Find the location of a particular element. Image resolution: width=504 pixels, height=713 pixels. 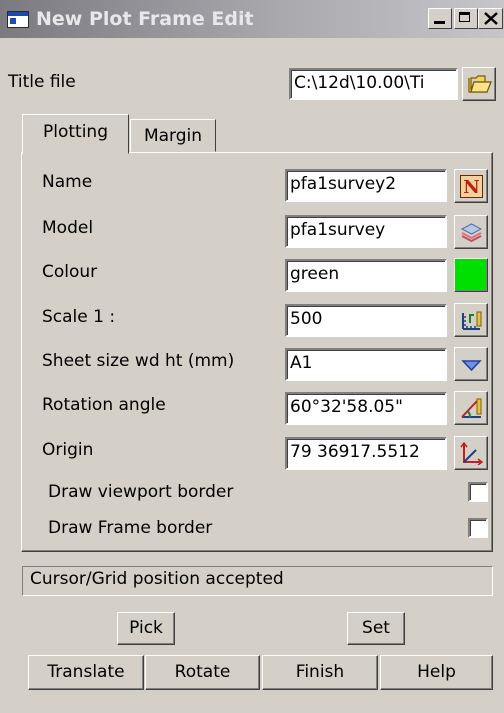

dropdown-arrow-icon is located at coordinates (471, 366).